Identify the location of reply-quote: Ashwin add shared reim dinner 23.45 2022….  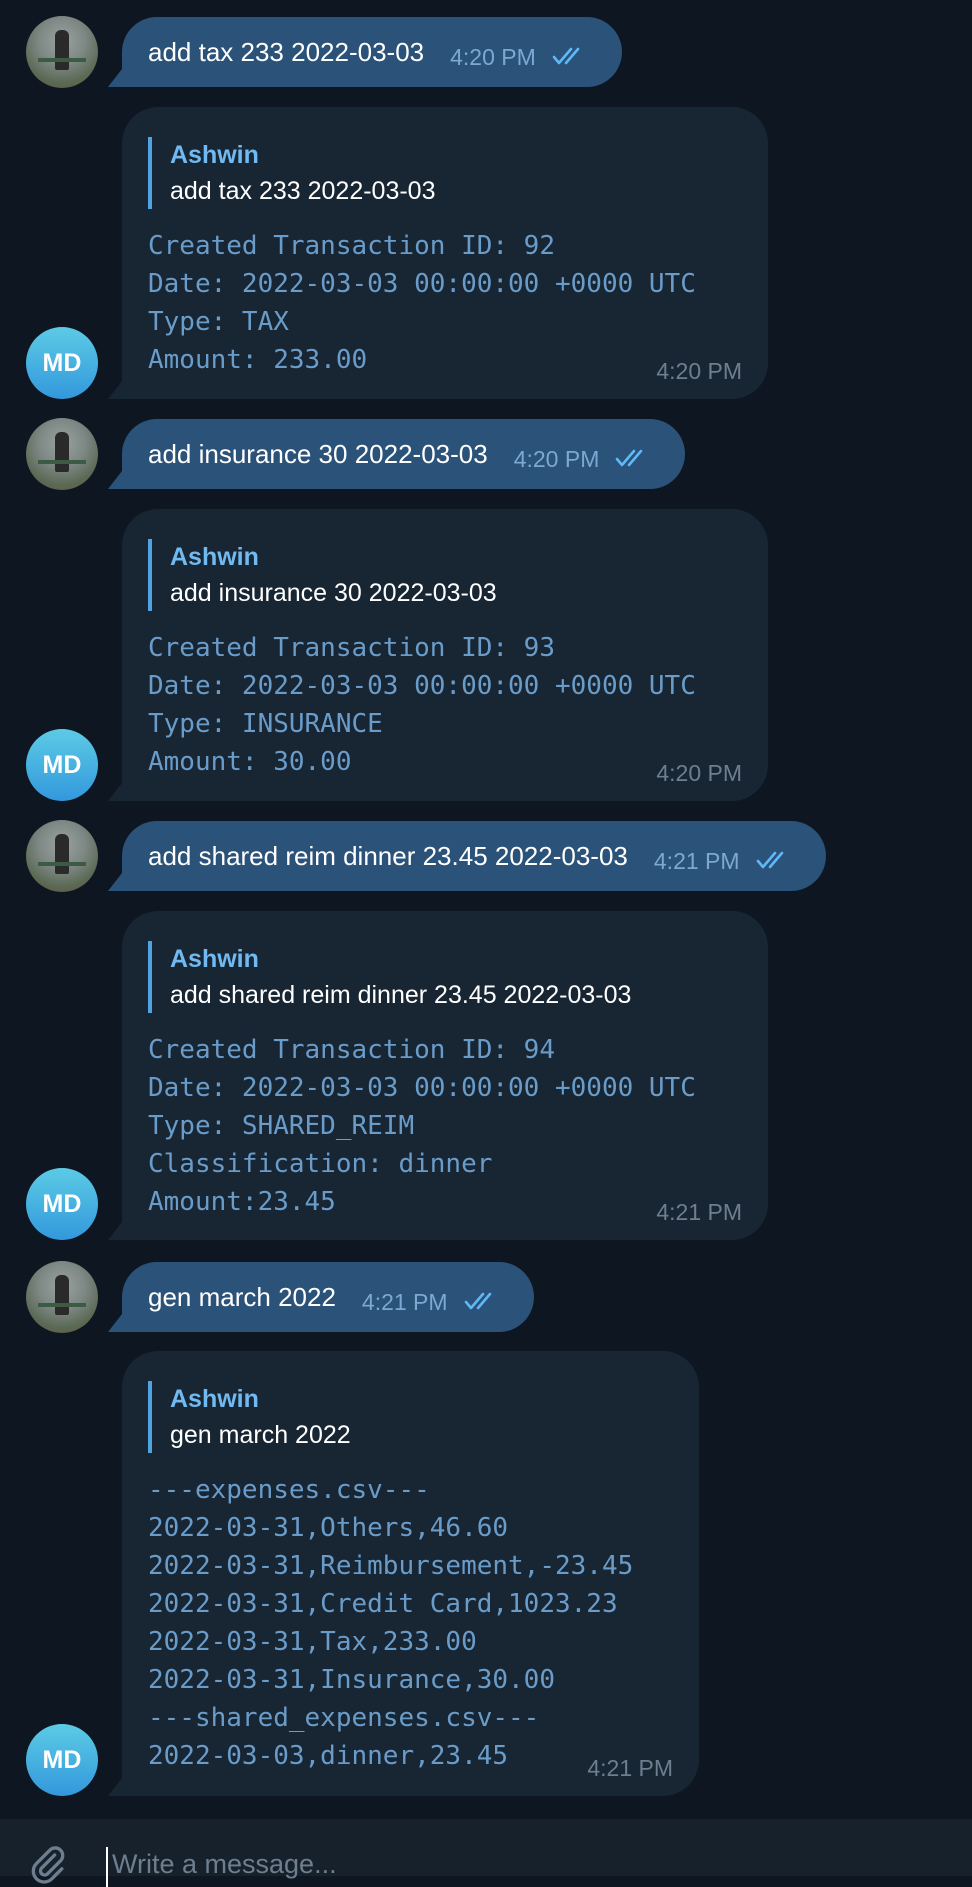
(443, 977).